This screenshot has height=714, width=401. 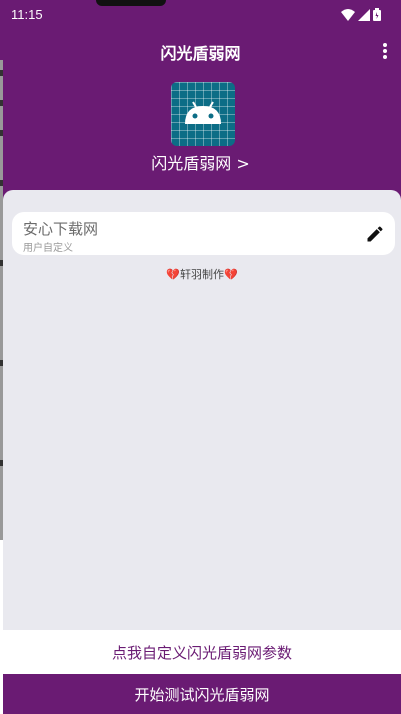 What do you see at coordinates (200, 15) in the screenshot?
I see `status-bar: 11:15` at bounding box center [200, 15].